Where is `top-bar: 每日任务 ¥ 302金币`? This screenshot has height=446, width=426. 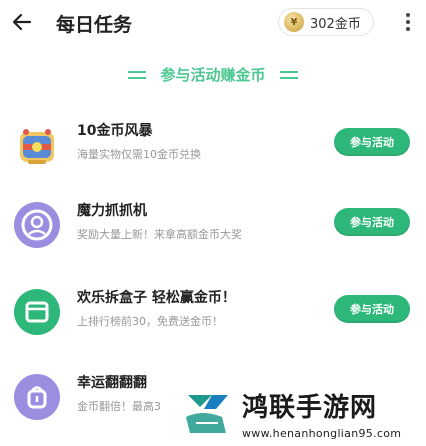
top-bar: 每日任务 ¥ 302金币 is located at coordinates (213, 23).